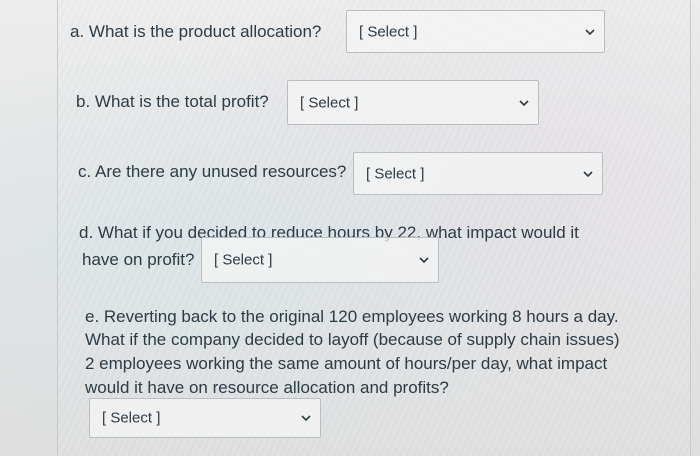 Image resolution: width=700 pixels, height=456 pixels. Describe the element at coordinates (138, 259) in the screenshot. I see `question-d-text-line2: have on profit?` at that location.